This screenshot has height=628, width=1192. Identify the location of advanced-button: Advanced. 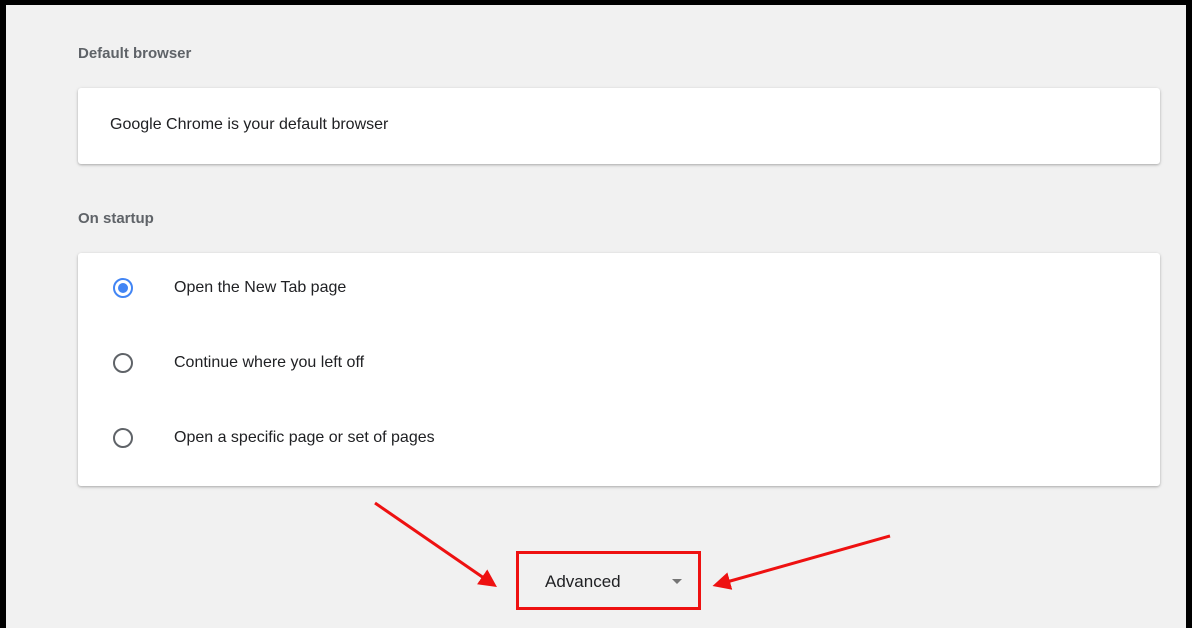
(608, 580).